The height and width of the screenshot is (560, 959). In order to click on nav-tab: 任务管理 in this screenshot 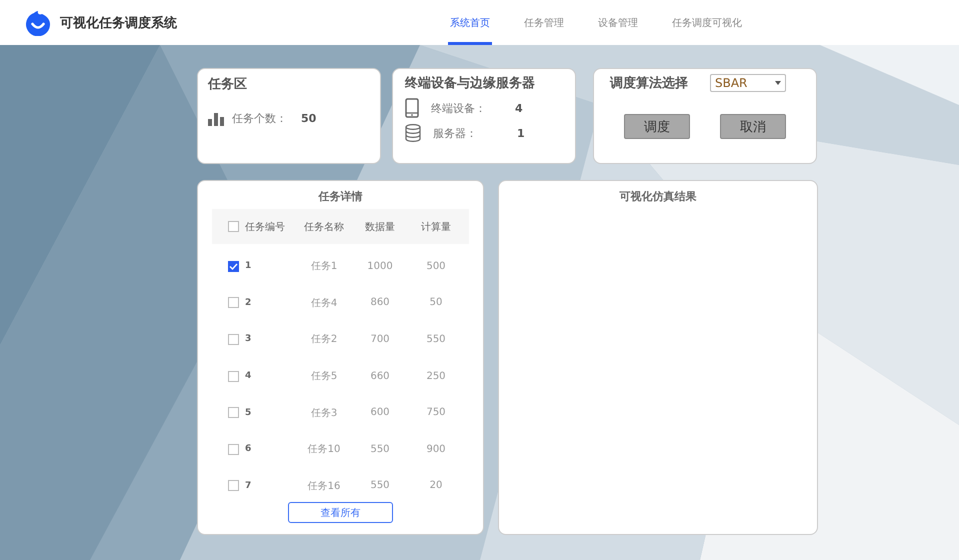, I will do `click(544, 24)`.